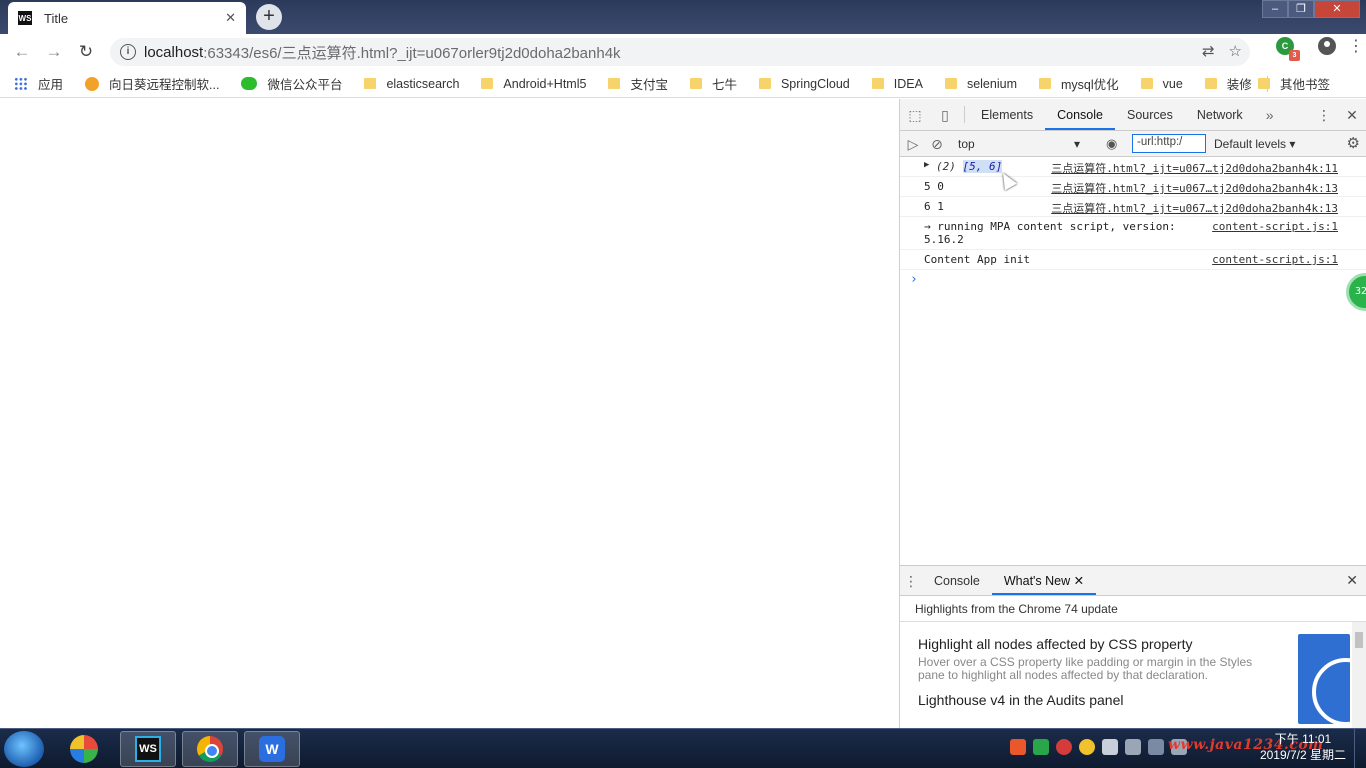 Image resolution: width=1366 pixels, height=768 pixels. I want to click on drawer-scrollbar, so click(1359, 675).